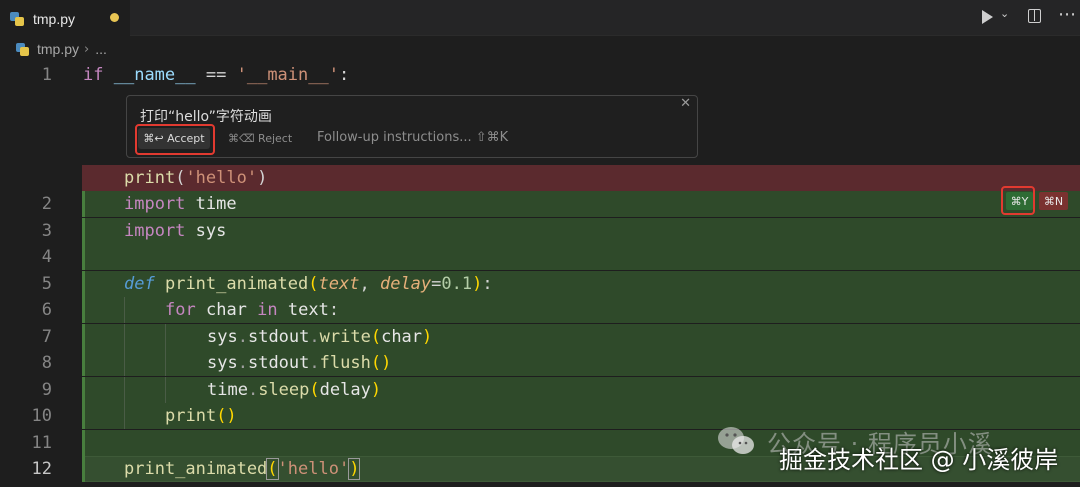 The height and width of the screenshot is (487, 1080). I want to click on line-number: 6, so click(46, 310).